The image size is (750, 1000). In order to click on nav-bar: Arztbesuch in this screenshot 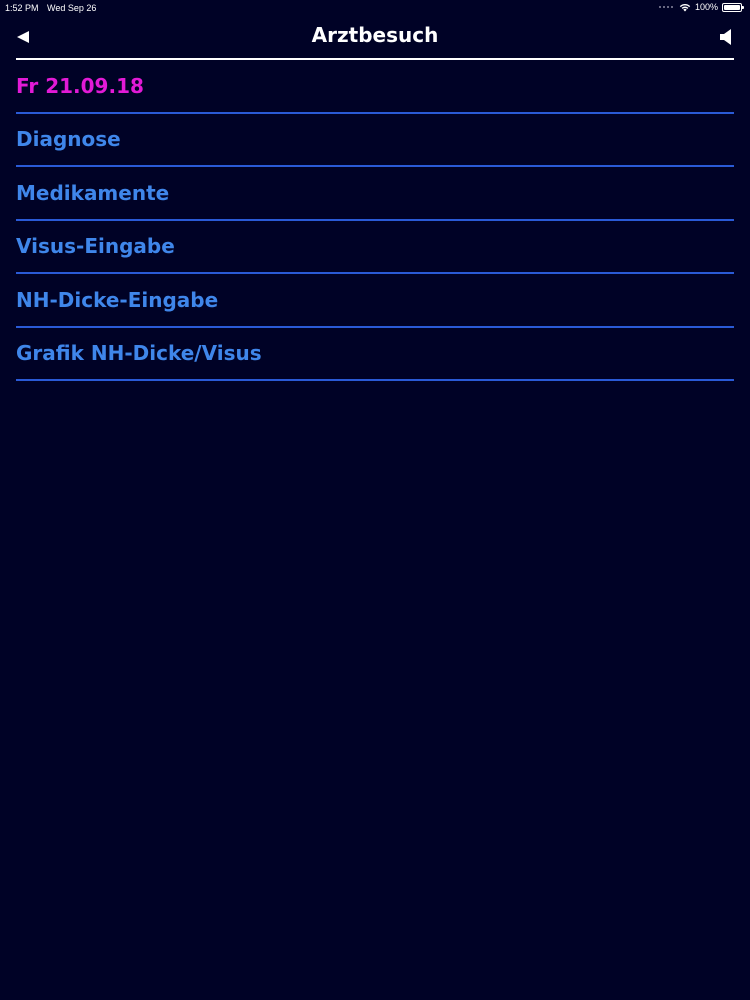, I will do `click(375, 39)`.